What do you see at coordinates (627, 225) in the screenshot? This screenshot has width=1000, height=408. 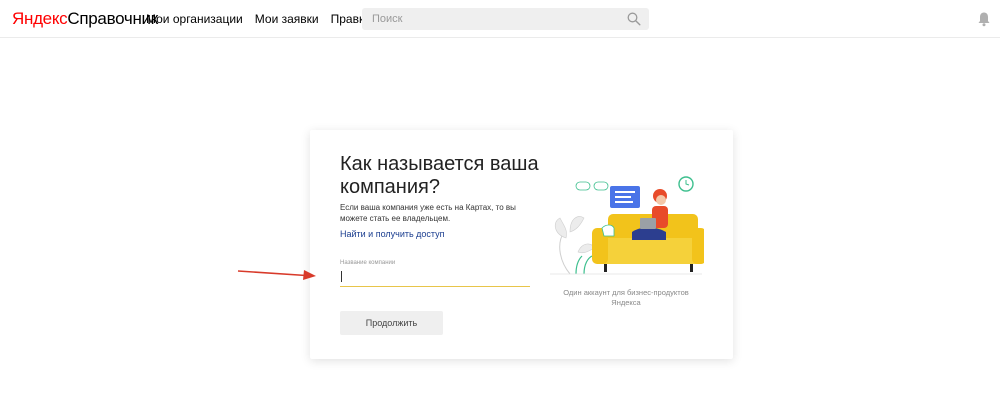 I see `sofa-illustration` at bounding box center [627, 225].